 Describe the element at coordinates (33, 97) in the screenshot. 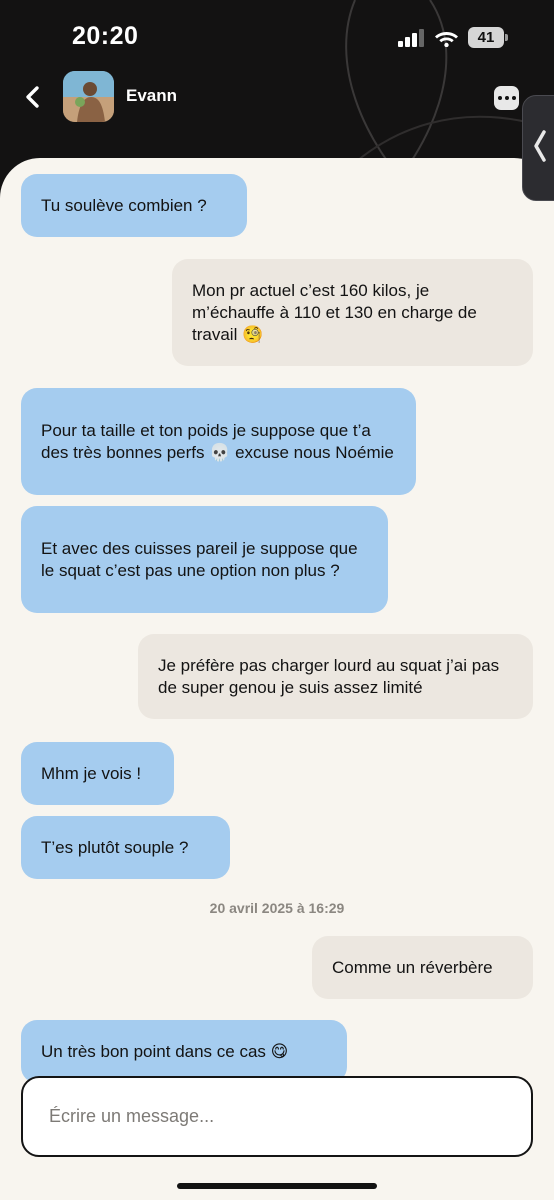

I see `back-arrow-icon` at that location.